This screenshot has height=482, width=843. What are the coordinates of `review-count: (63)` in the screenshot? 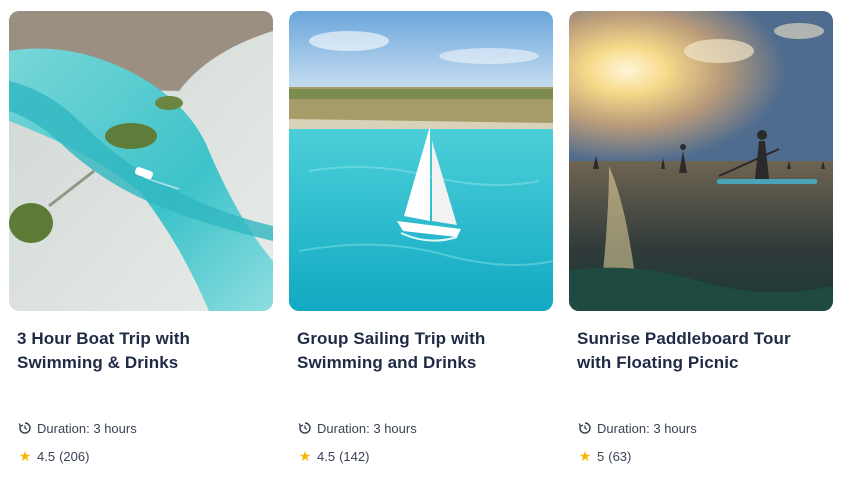 It's located at (620, 456).